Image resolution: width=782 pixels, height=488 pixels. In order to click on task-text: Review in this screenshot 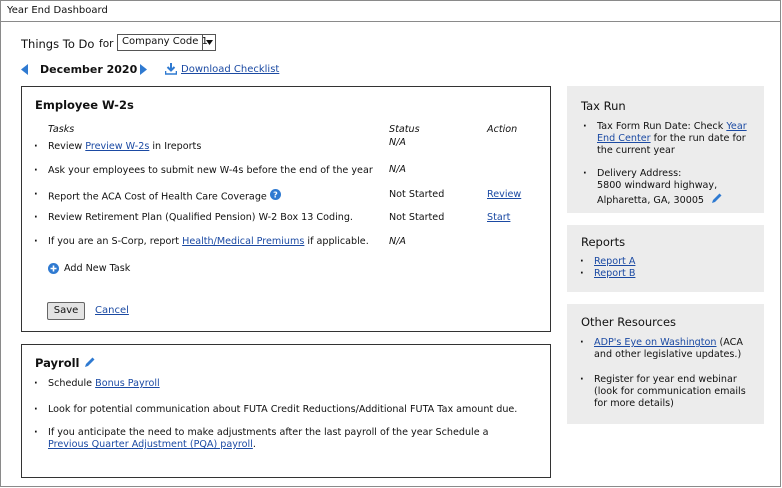, I will do `click(67, 146)`.